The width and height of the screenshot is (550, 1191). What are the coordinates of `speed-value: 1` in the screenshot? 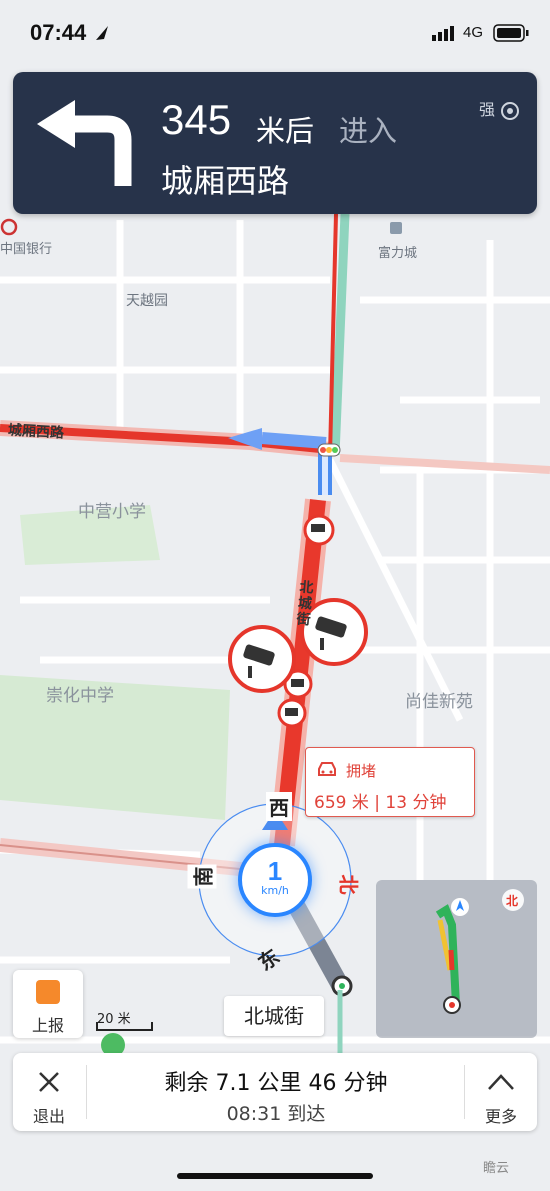 It's located at (275, 871).